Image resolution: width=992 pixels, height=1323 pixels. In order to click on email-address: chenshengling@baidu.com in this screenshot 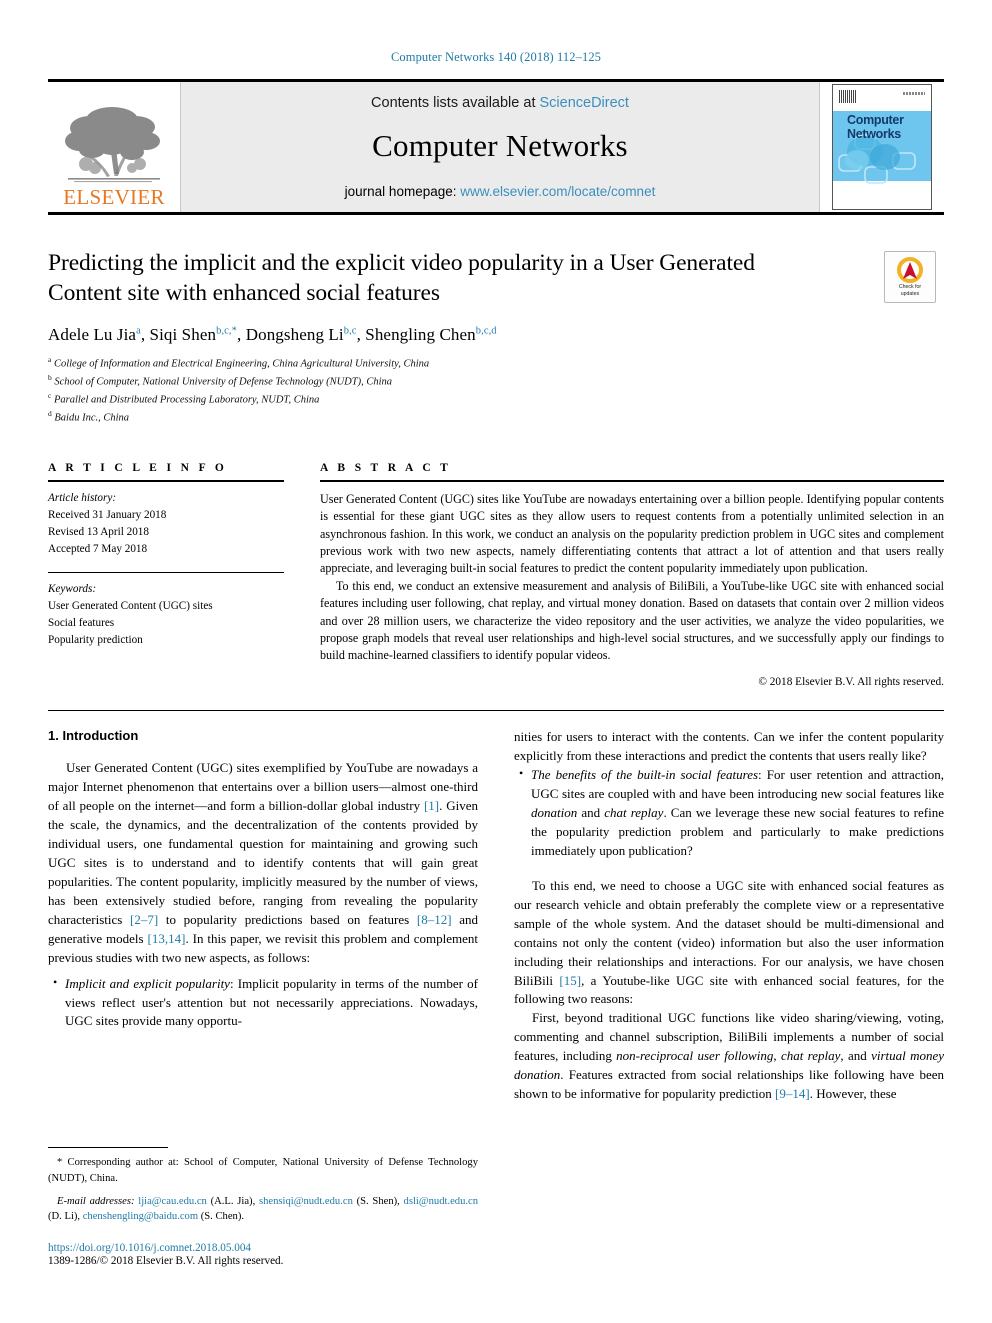, I will do `click(140, 1216)`.